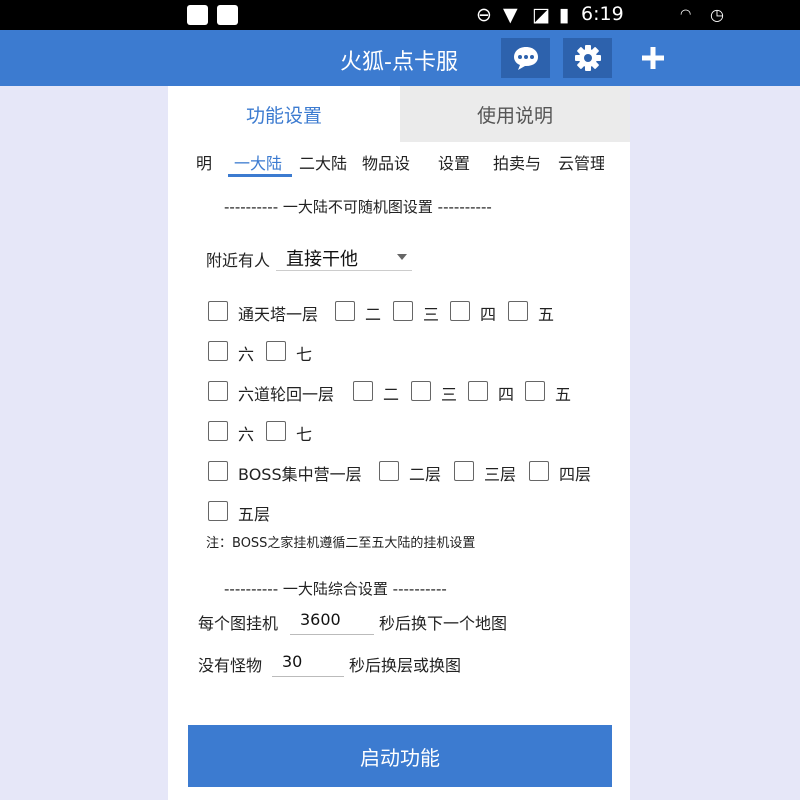 This screenshot has height=800, width=800. What do you see at coordinates (686, 14) in the screenshot?
I see `sync-icon: ◠` at bounding box center [686, 14].